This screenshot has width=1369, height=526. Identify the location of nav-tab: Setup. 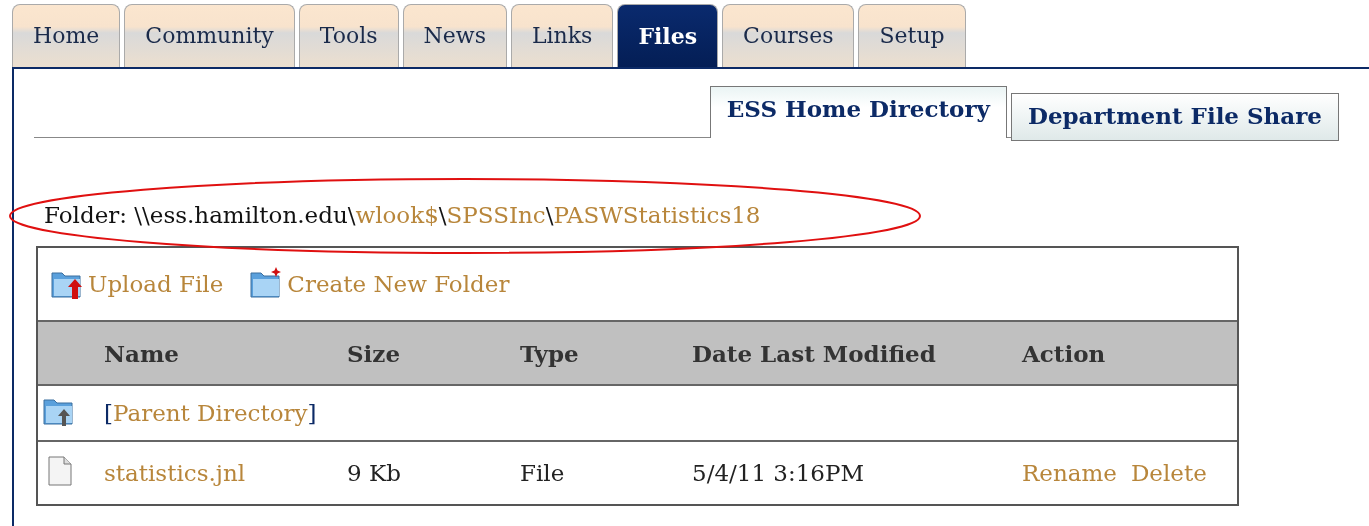
(912, 35).